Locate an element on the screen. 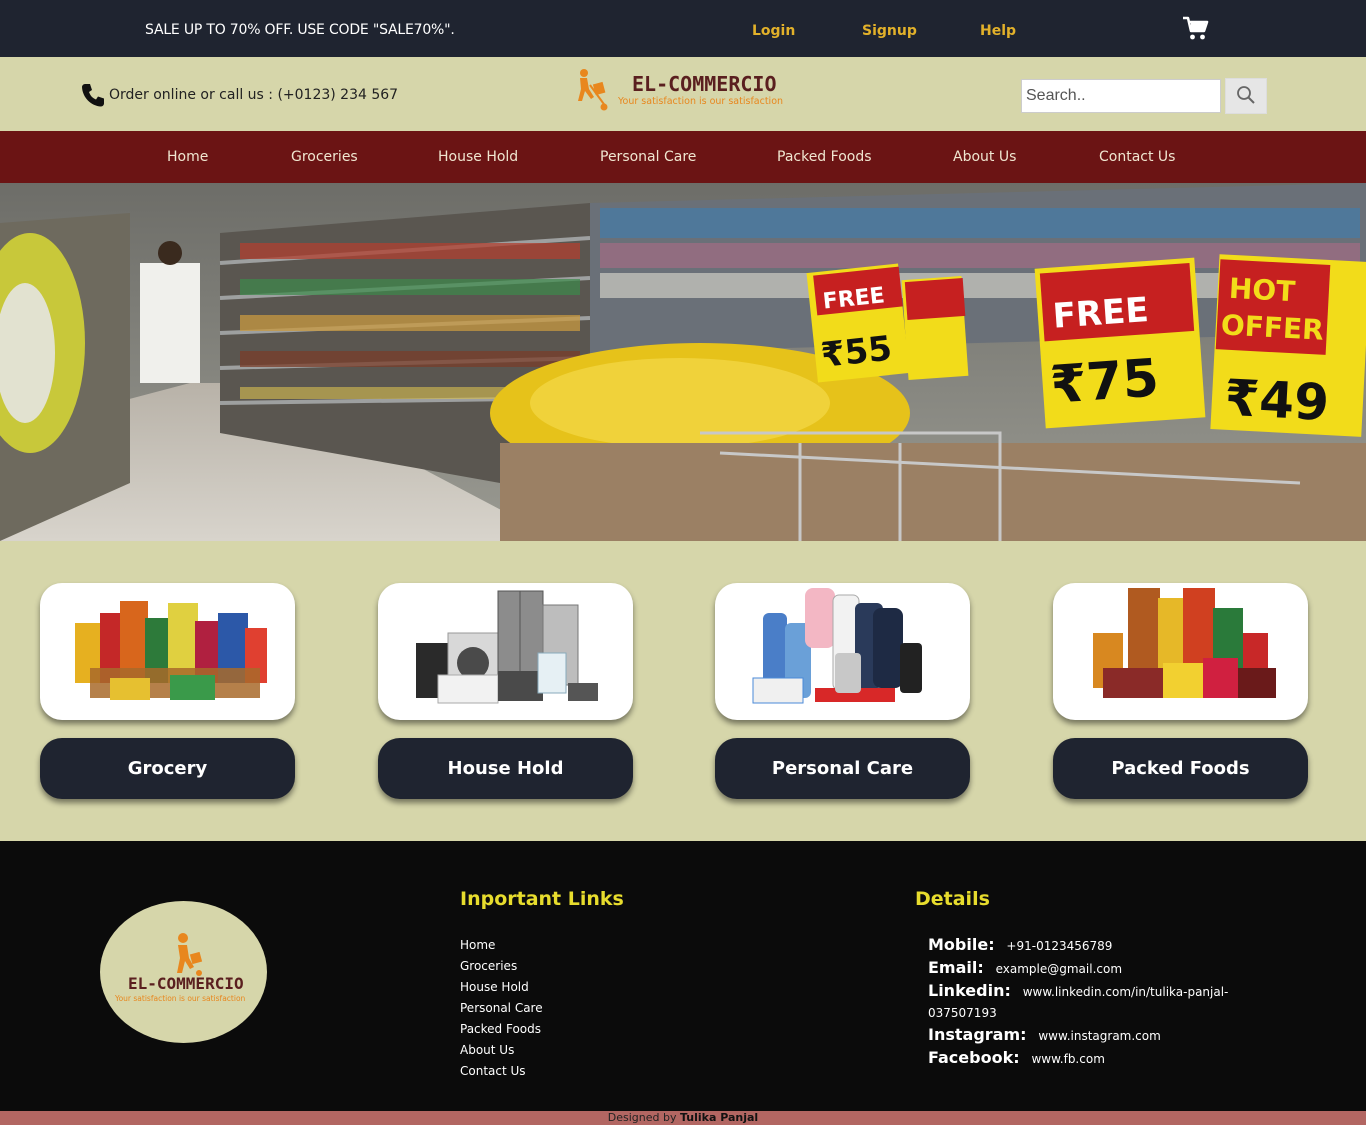 This screenshot has height=1125, width=1366. search-button is located at coordinates (1246, 96).